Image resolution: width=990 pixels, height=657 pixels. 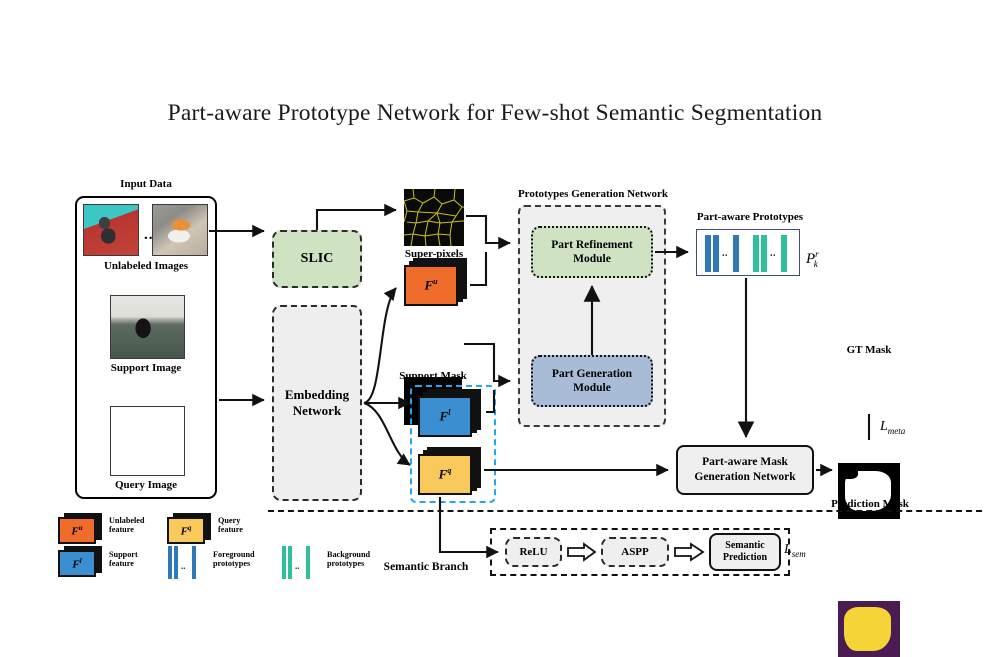 I want to click on aspp-label: ASPP, so click(x=635, y=552).